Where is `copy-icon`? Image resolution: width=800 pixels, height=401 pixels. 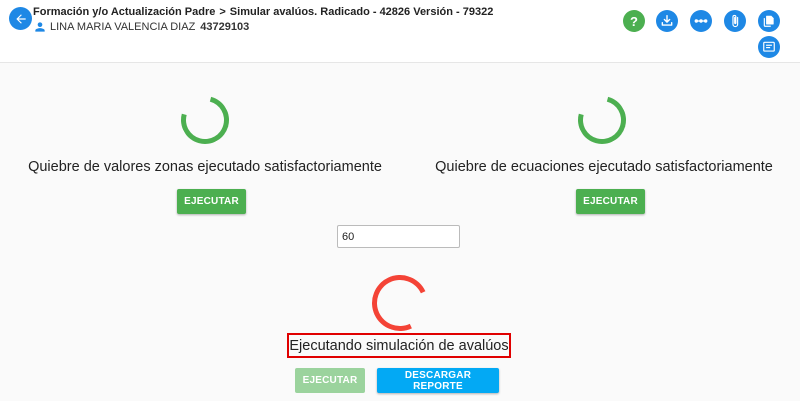
copy-icon is located at coordinates (768, 21).